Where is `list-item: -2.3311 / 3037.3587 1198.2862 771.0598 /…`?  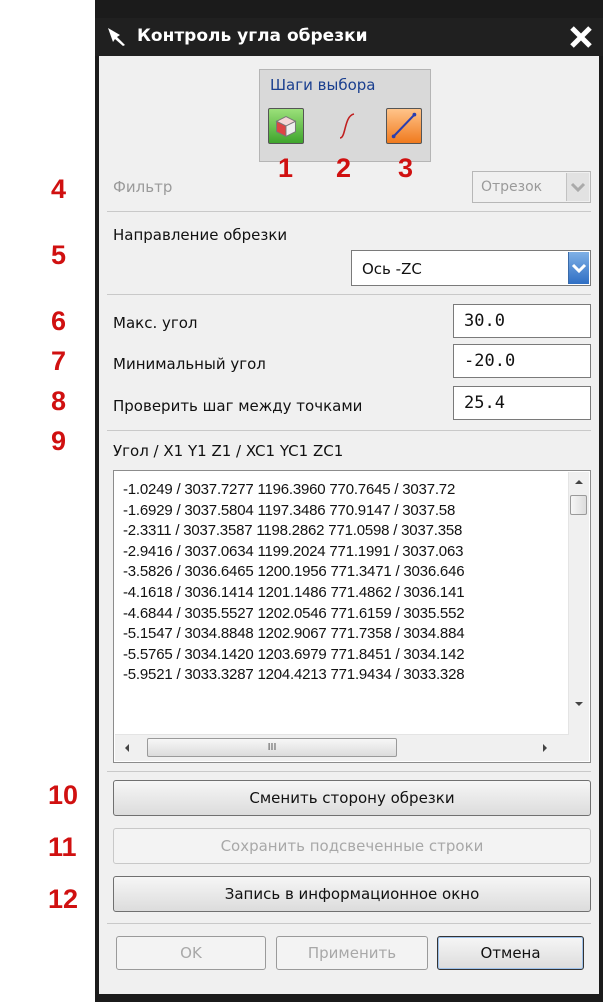
list-item: -2.3311 / 3037.3587 1198.2862 771.0598 /… is located at coordinates (343, 531).